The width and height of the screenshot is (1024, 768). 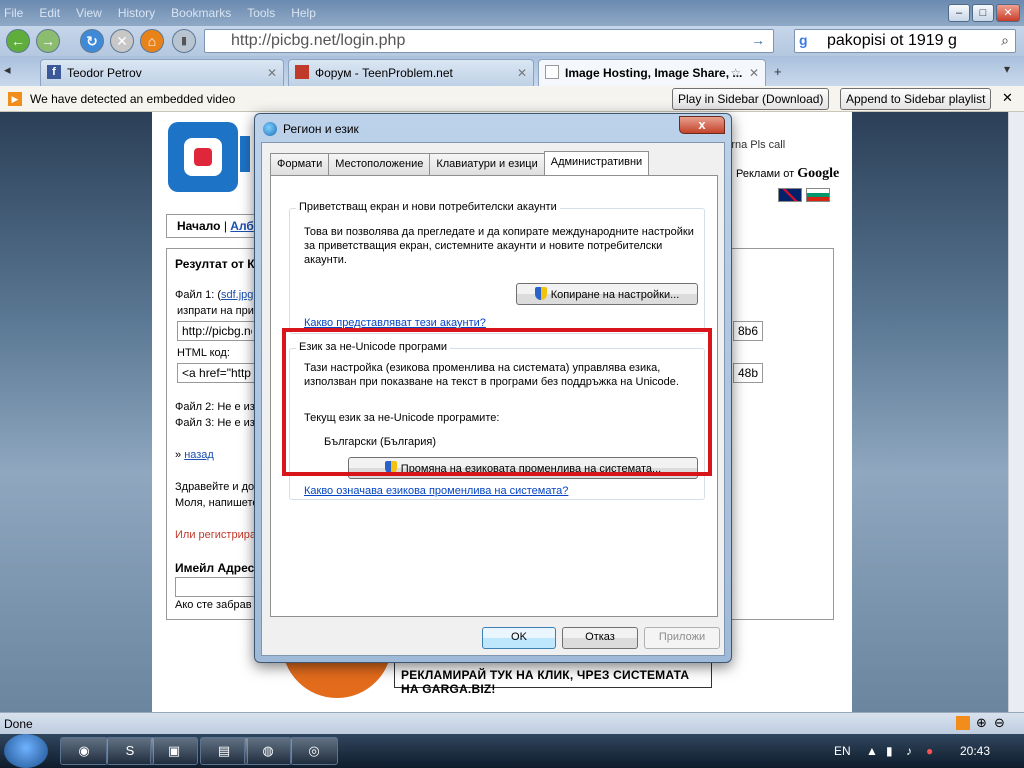 What do you see at coordinates (13, 13) in the screenshot?
I see `menu-file: File` at bounding box center [13, 13].